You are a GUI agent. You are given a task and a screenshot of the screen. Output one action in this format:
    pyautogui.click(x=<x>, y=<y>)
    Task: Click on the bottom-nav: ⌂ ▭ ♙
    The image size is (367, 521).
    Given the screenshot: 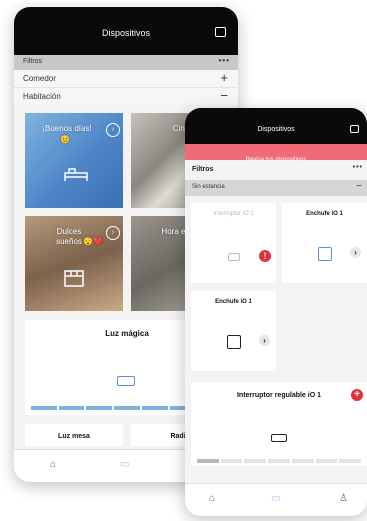 What is the action you would take?
    pyautogui.click(x=276, y=499)
    